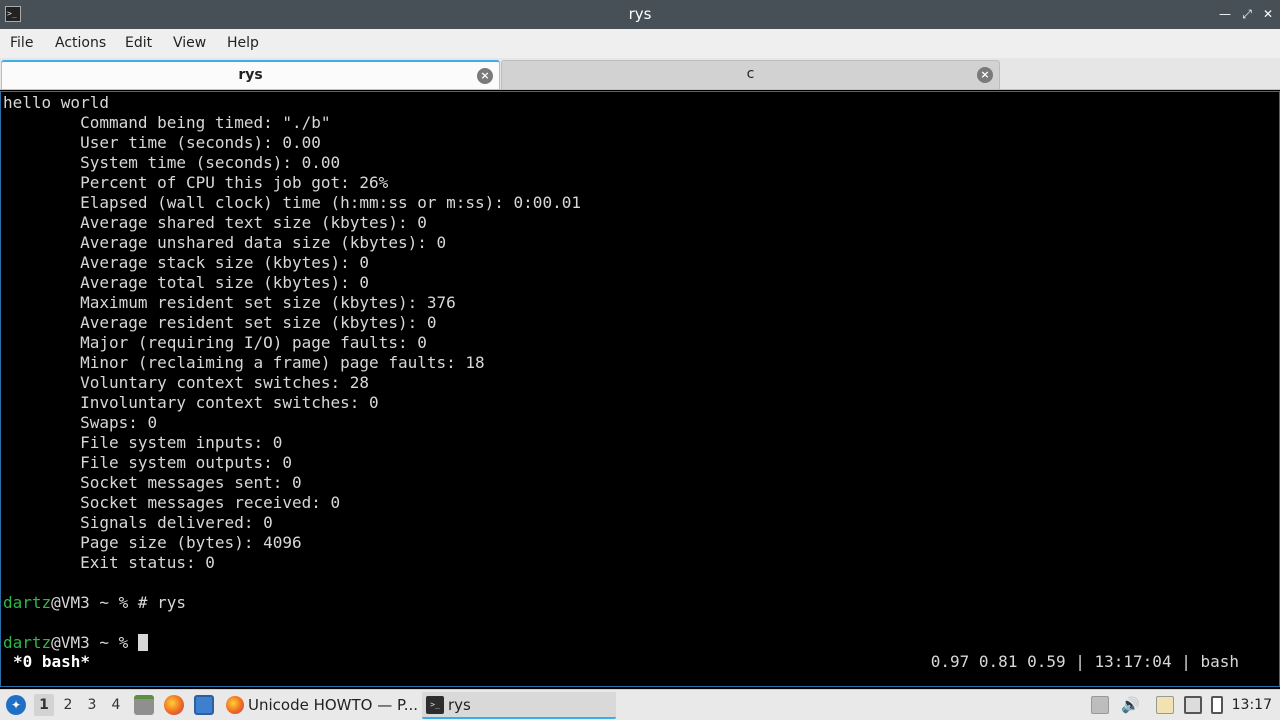 This screenshot has width=1280, height=720. What do you see at coordinates (1252, 705) in the screenshot?
I see `taskbar-clock: 13:17` at bounding box center [1252, 705].